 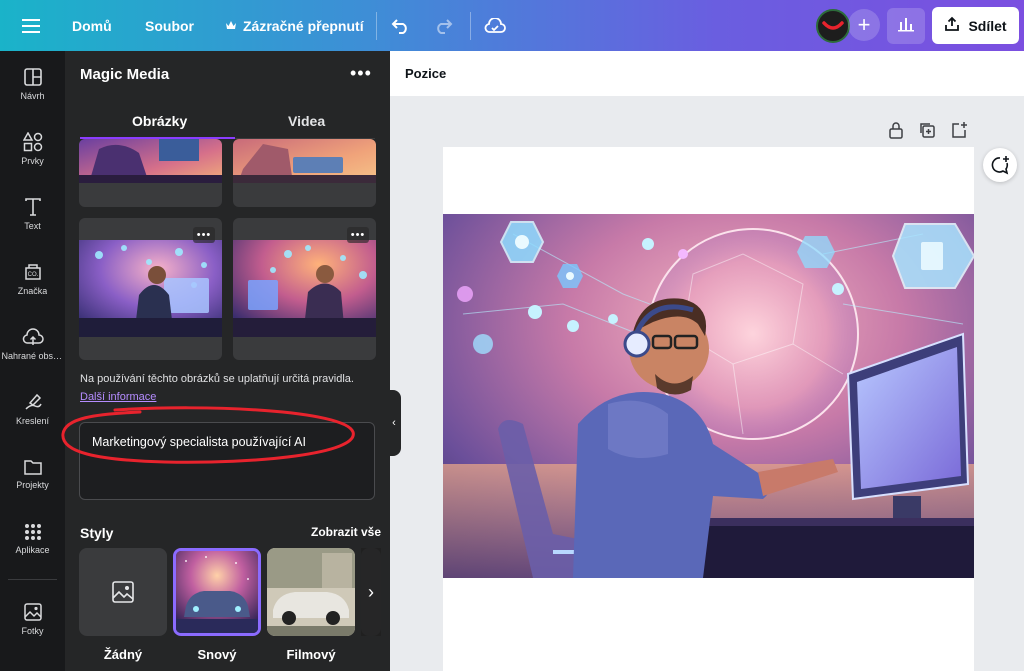 I want to click on page-tools, so click(x=928, y=130).